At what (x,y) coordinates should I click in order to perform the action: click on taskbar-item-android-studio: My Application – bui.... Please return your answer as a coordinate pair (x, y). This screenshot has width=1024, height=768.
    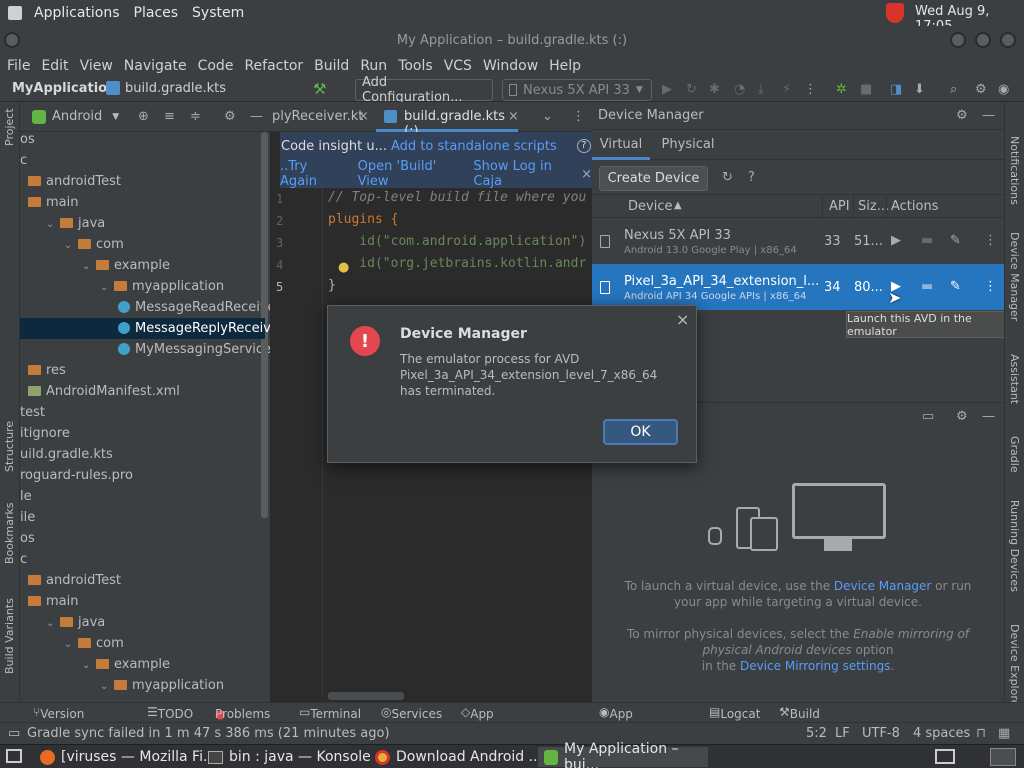
    Looking at the image, I should click on (623, 754).